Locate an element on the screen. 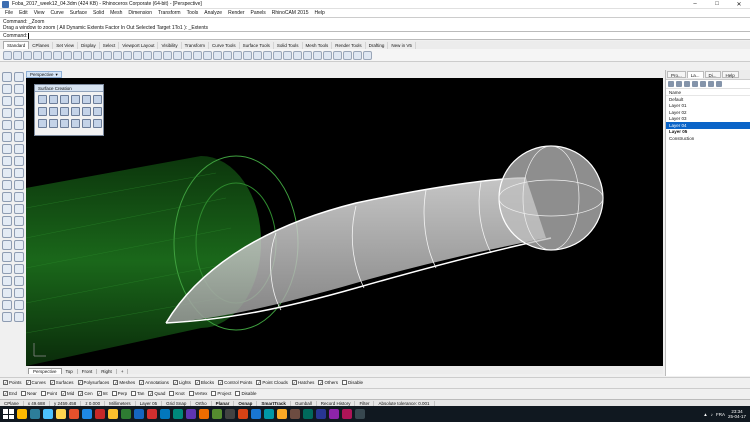 Image resolution: width=750 pixels, height=422 pixels. zebra-icon is located at coordinates (19, 317).